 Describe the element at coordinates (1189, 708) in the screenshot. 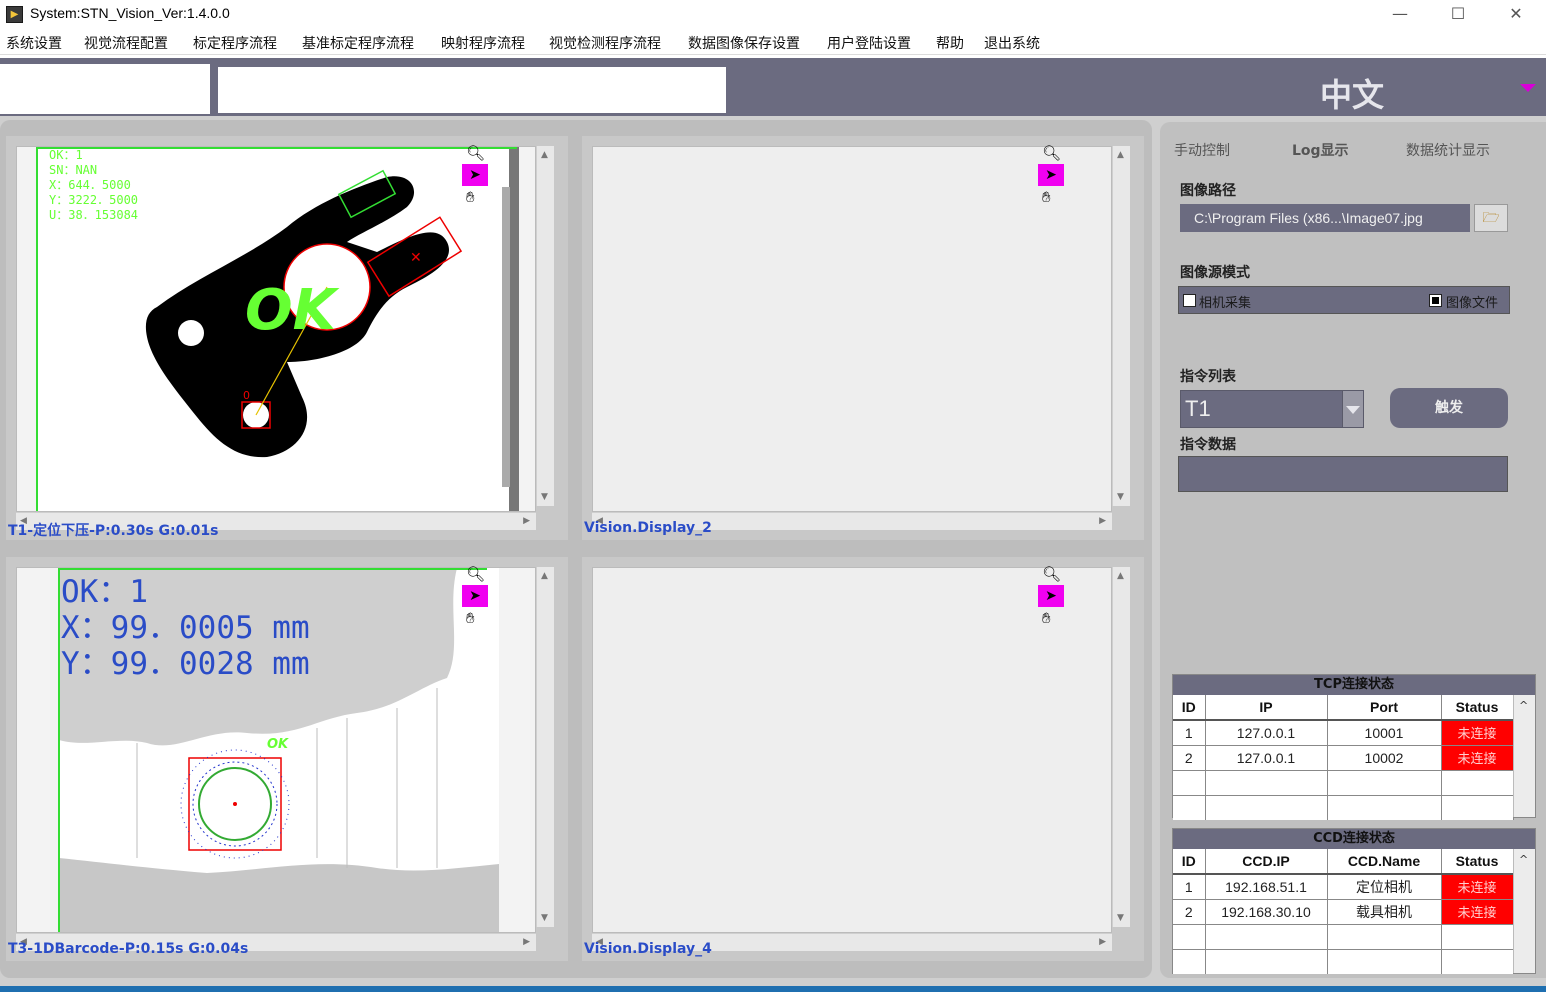

I see `column-header: ID` at that location.